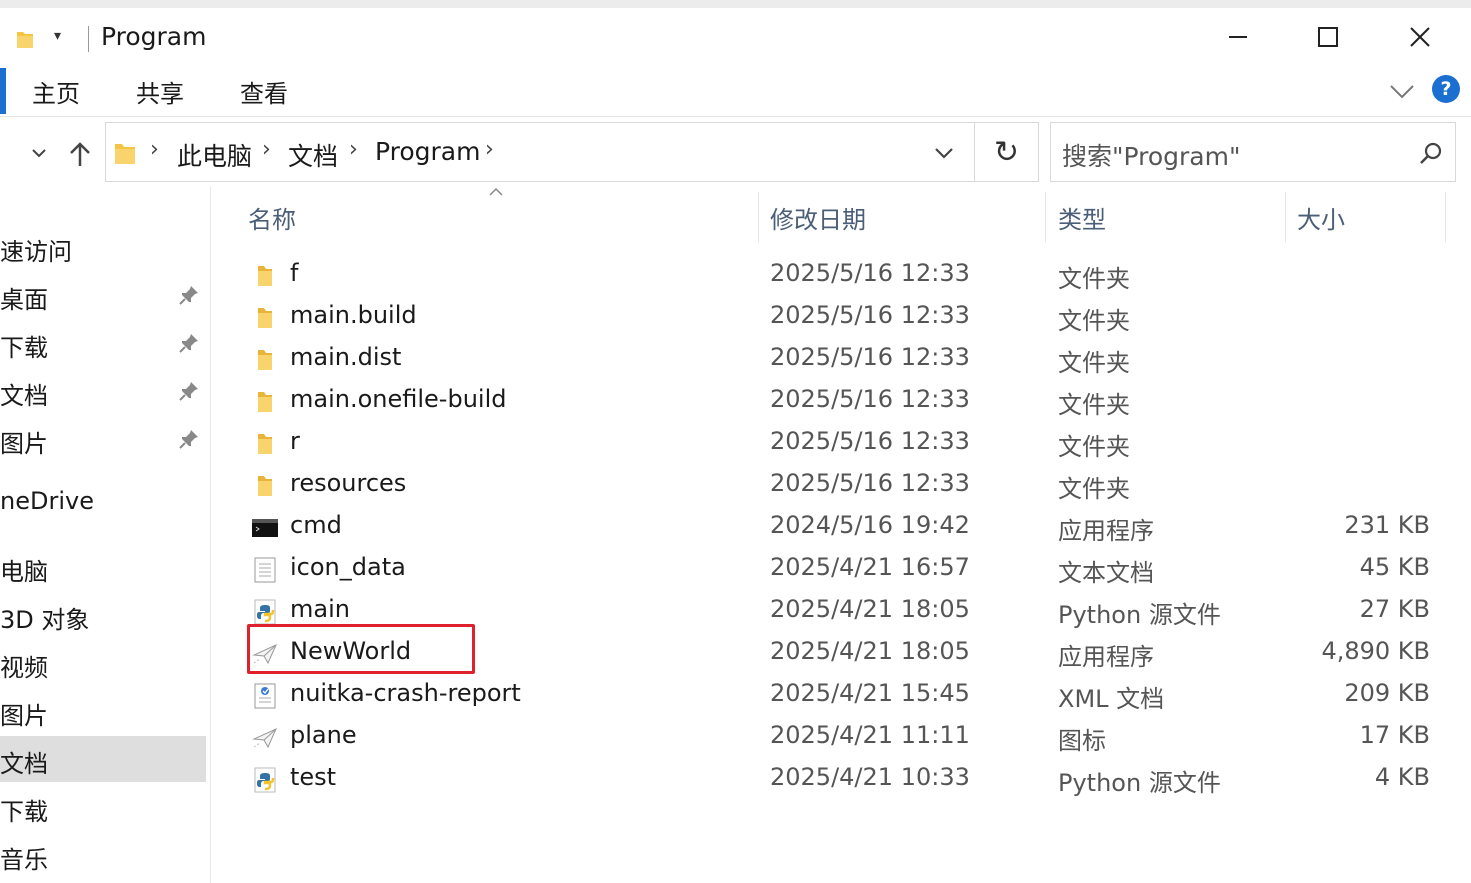  I want to click on file-size: 4,890 KB, so click(1375, 651).